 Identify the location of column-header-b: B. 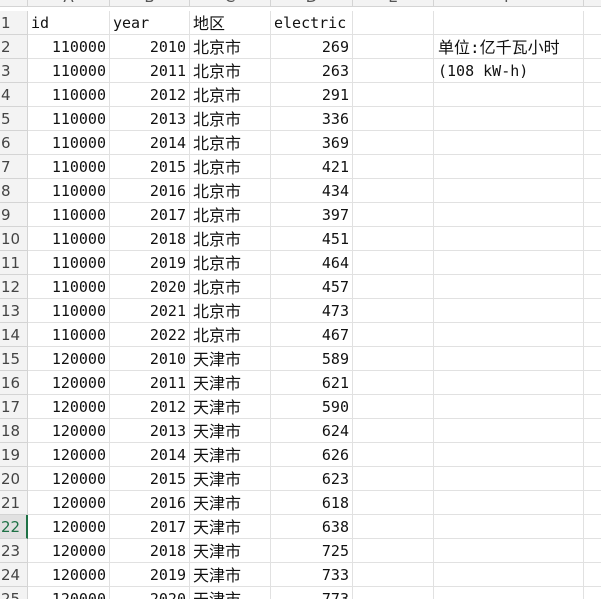
(150, 3).